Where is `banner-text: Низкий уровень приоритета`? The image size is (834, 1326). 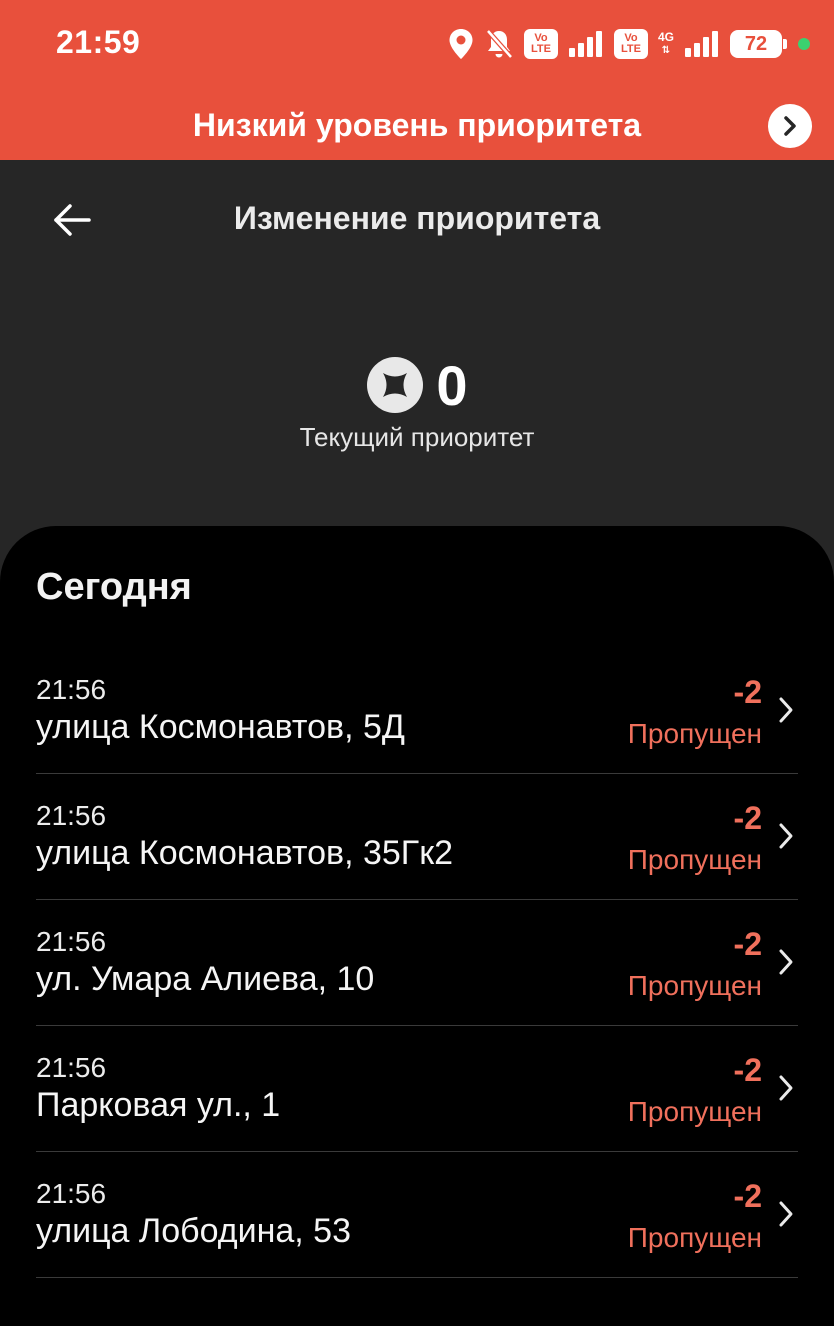
banner-text: Низкий уровень приоритета is located at coordinates (417, 124).